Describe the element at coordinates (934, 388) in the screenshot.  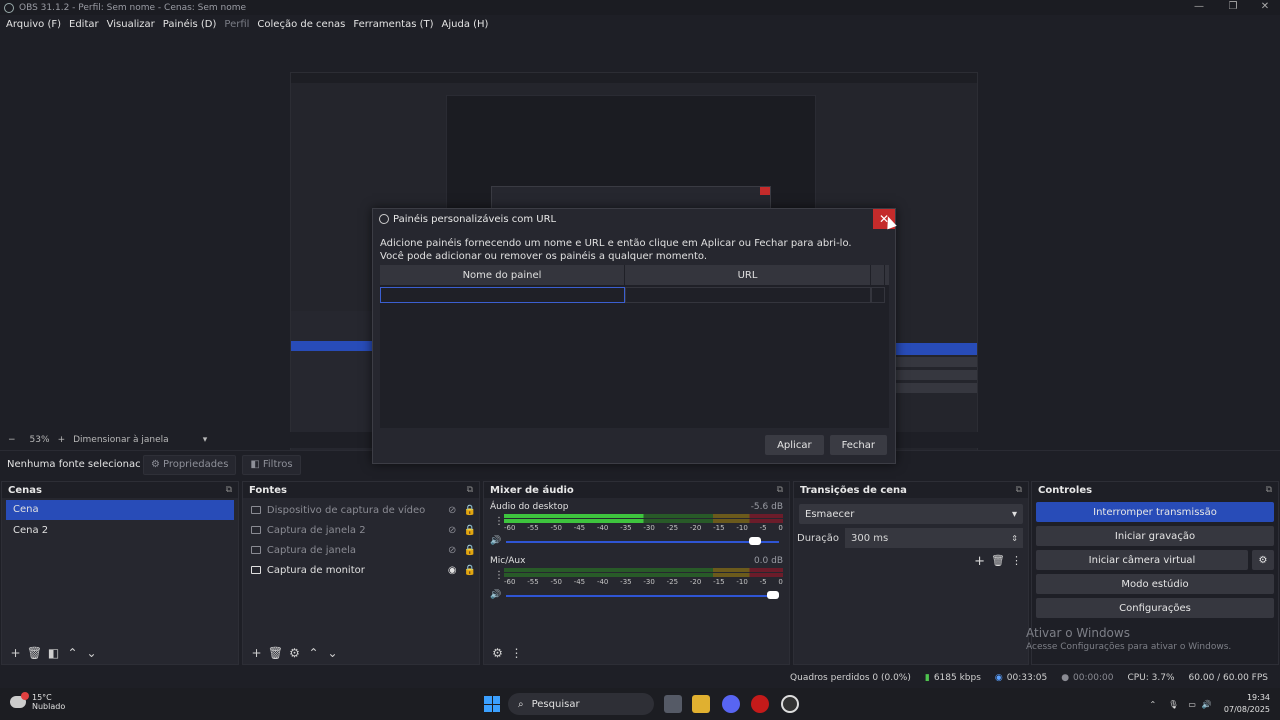
I see `nested-control-button` at that location.